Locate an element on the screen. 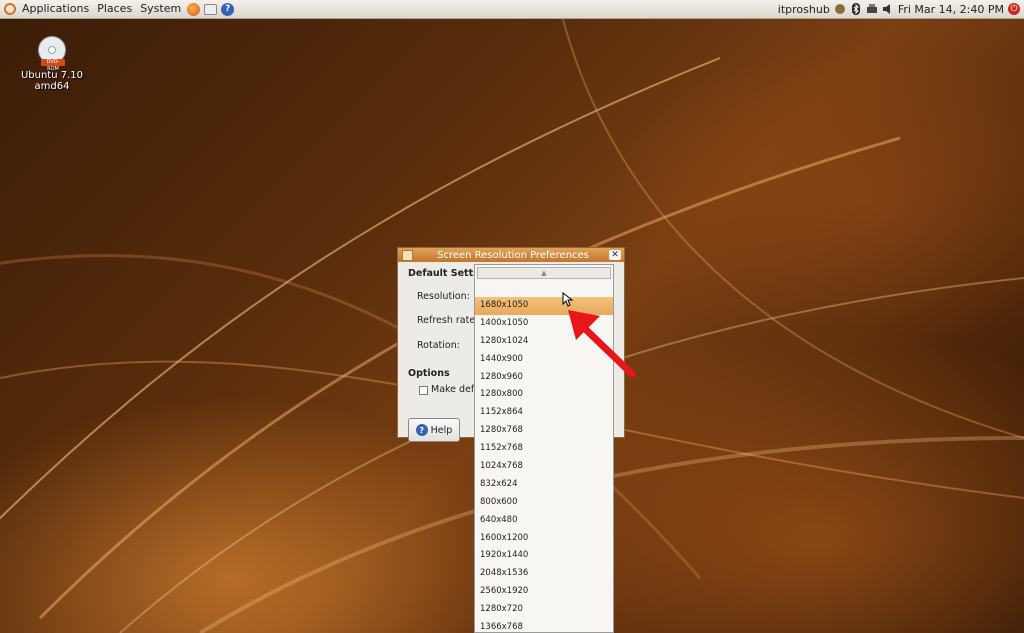  clock: Fri Mar 14, 2:40 PM is located at coordinates (951, 9).